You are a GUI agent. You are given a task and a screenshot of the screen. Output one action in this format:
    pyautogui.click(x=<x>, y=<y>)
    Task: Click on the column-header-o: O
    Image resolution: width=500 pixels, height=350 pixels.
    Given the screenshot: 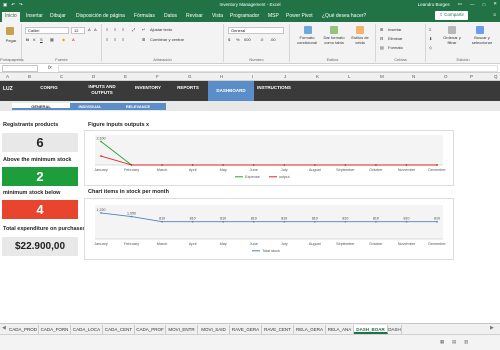 What is the action you would take?
    pyautogui.click(x=446, y=76)
    